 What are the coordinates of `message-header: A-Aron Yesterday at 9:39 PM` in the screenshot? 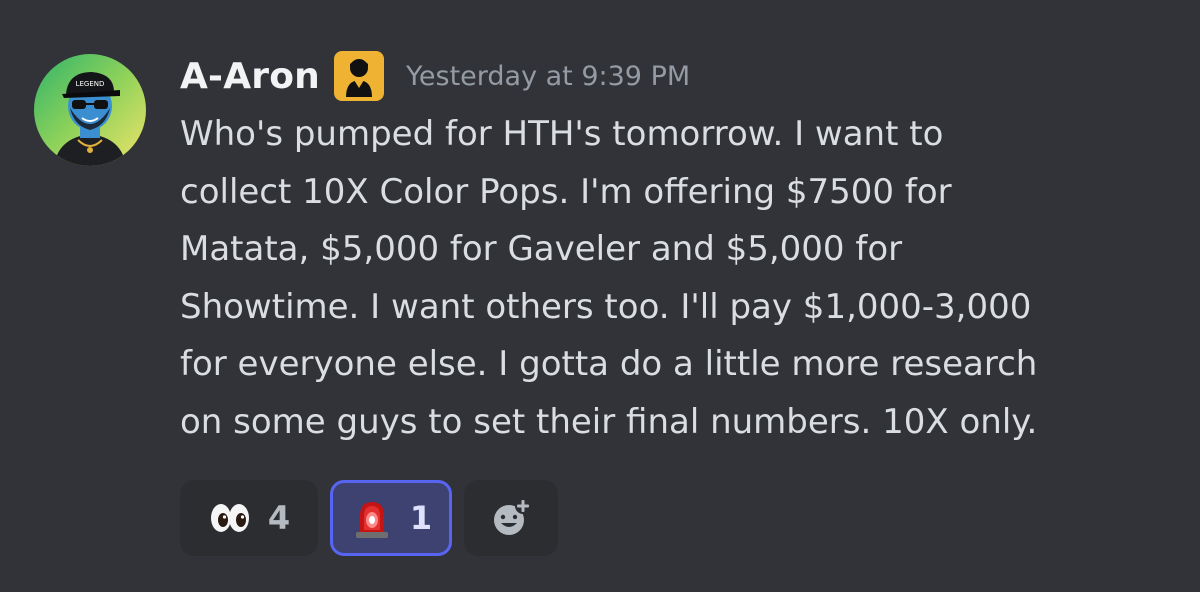 It's located at (435, 76).